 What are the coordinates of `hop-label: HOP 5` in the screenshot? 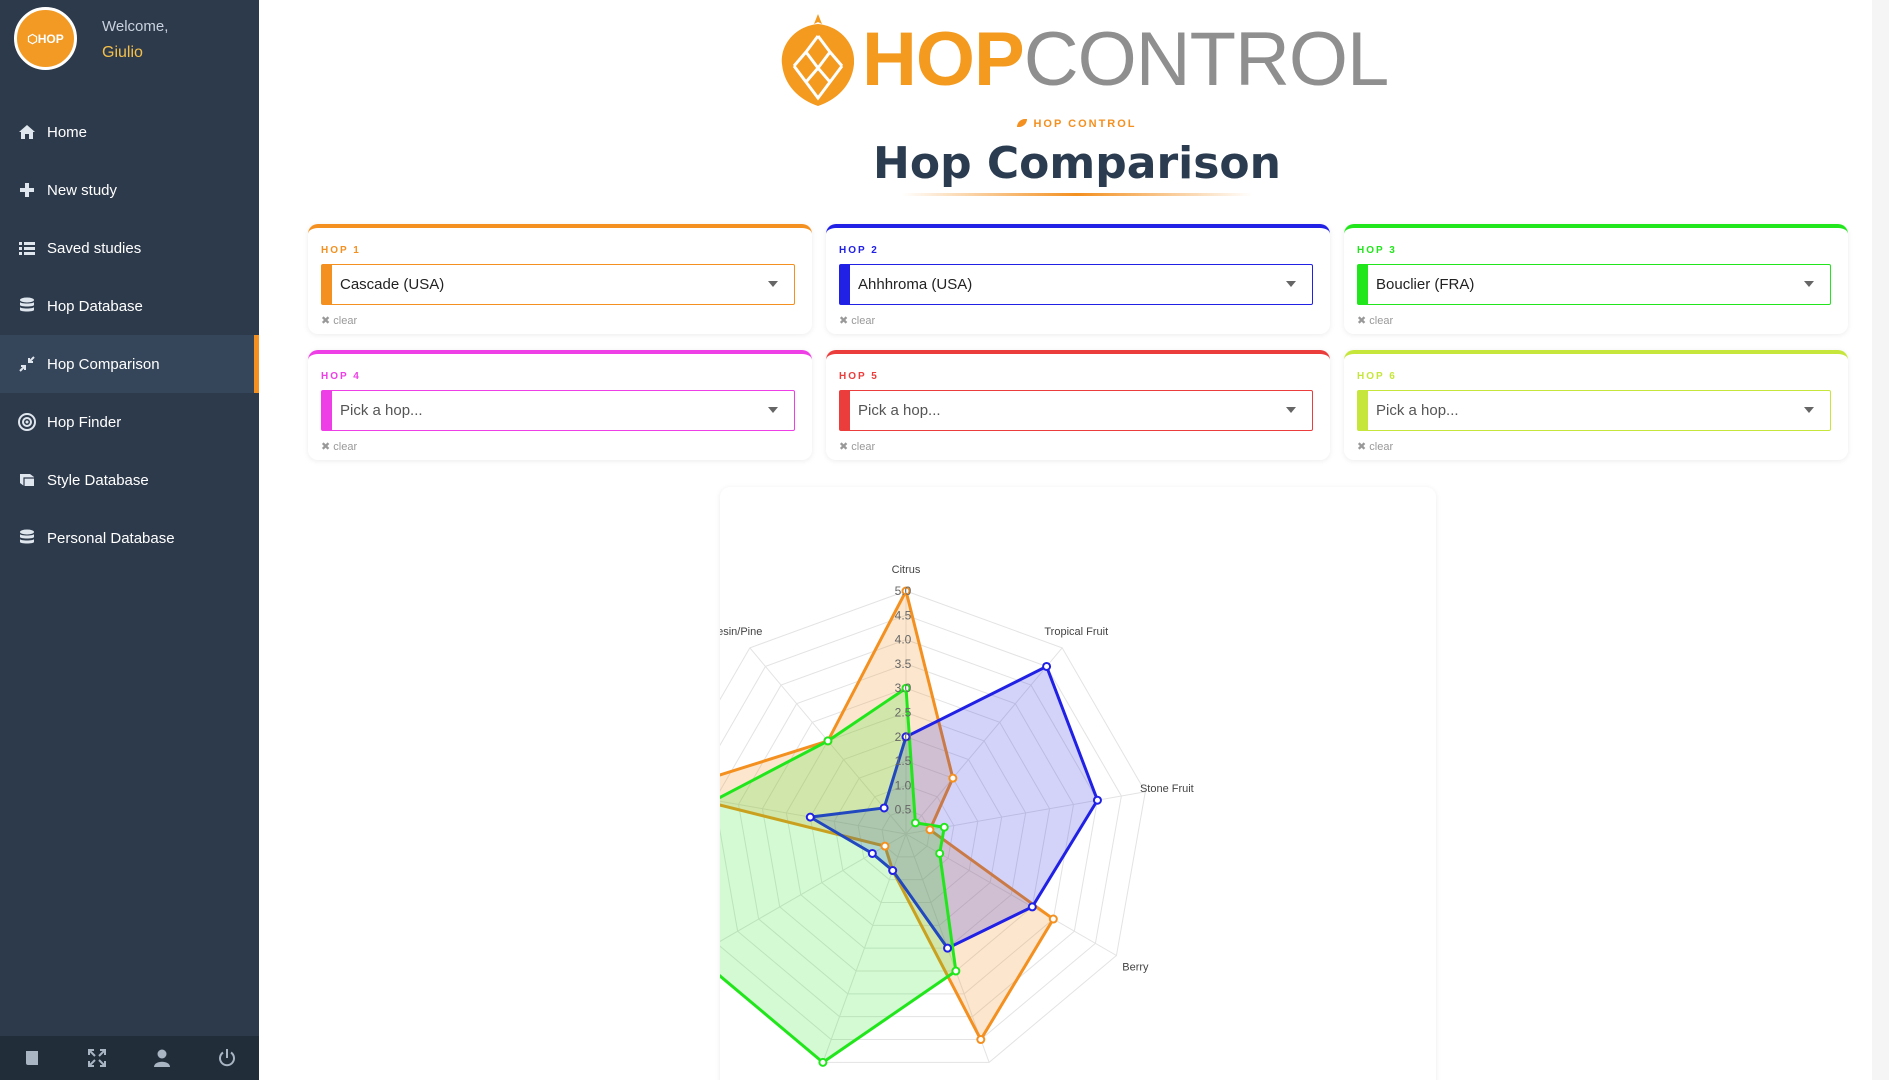 It's located at (859, 376).